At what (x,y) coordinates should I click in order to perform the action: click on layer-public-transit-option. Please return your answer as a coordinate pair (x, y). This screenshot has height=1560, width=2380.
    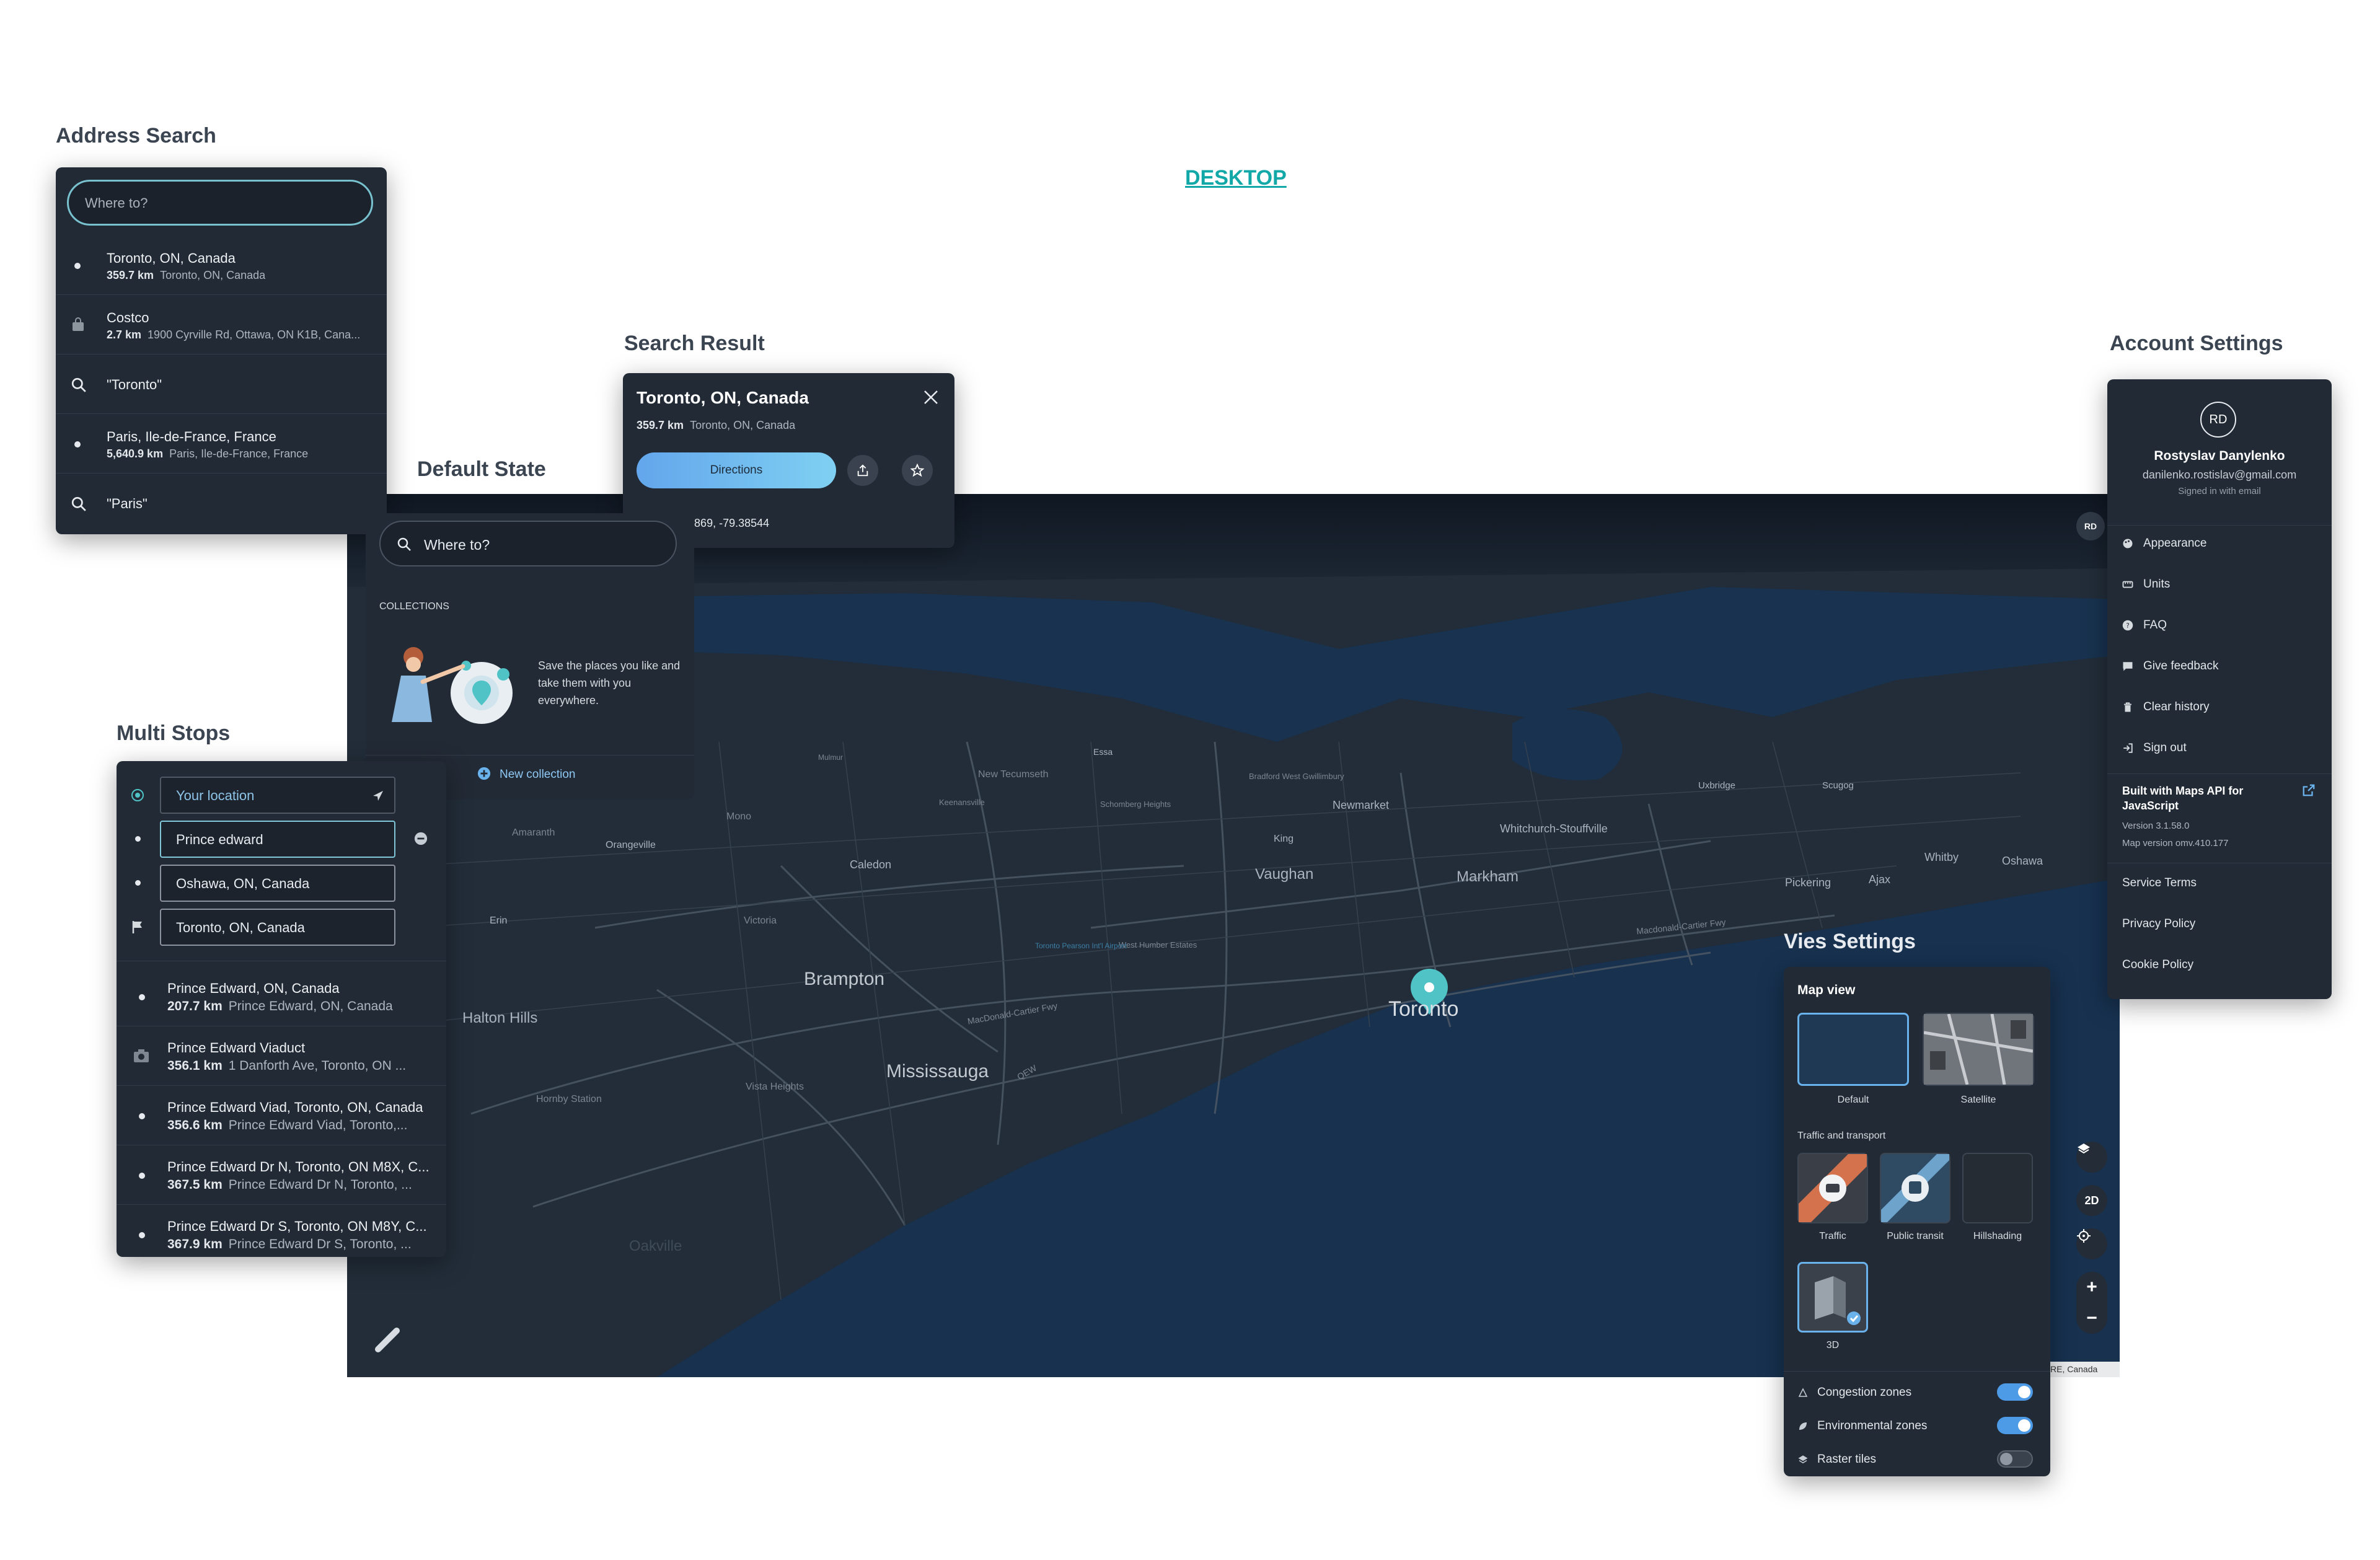
    Looking at the image, I should click on (1915, 1188).